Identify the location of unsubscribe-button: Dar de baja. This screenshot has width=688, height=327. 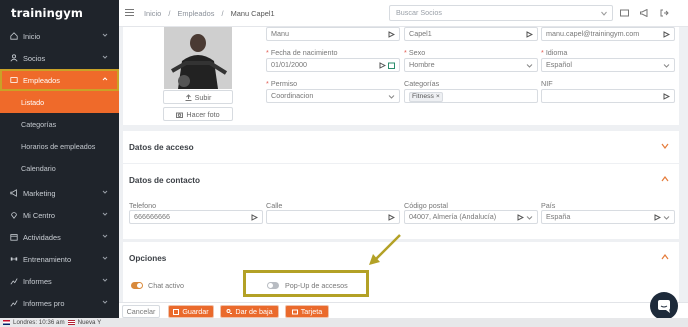
(249, 311).